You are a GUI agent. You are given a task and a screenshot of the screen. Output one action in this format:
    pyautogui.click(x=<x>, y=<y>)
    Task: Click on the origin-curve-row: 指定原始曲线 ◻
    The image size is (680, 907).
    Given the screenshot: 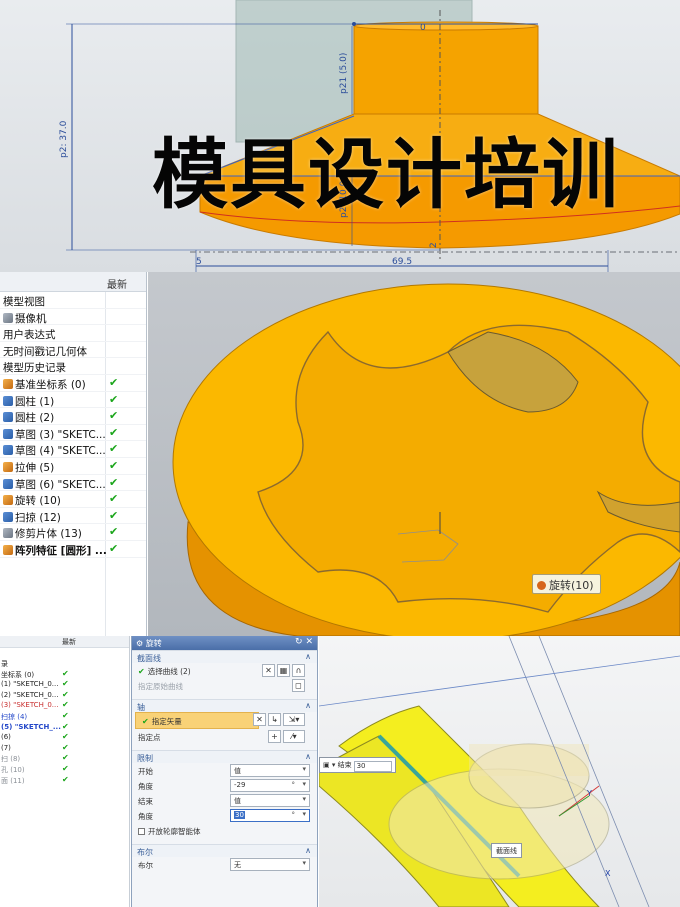 What is the action you would take?
    pyautogui.click(x=224, y=685)
    